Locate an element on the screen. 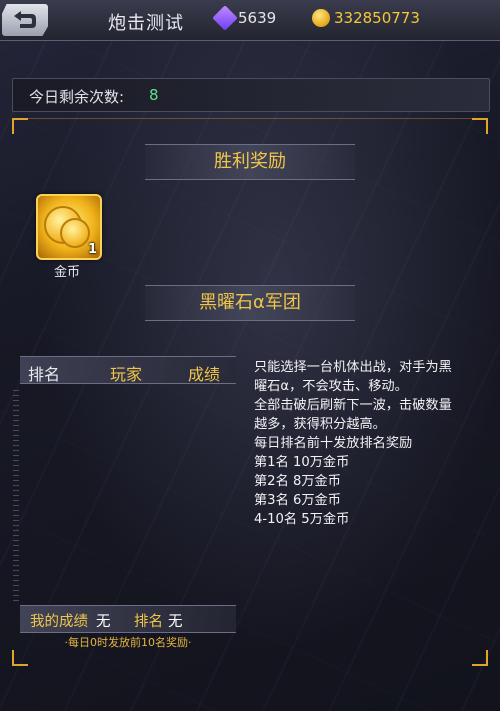 This screenshot has height=711, width=500. victory-reward-title: 胜利奖励 is located at coordinates (250, 162).